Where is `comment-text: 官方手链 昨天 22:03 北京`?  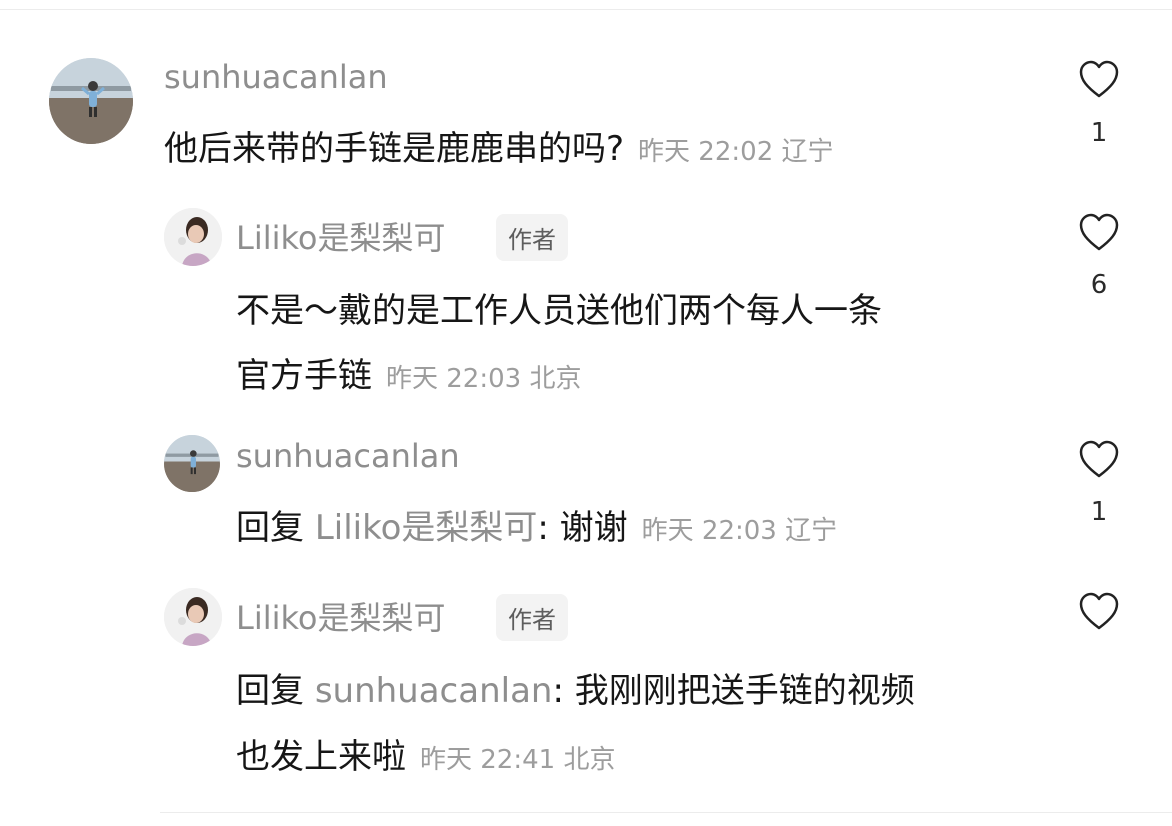 comment-text: 官方手链 昨天 22:03 北京 is located at coordinates (408, 372).